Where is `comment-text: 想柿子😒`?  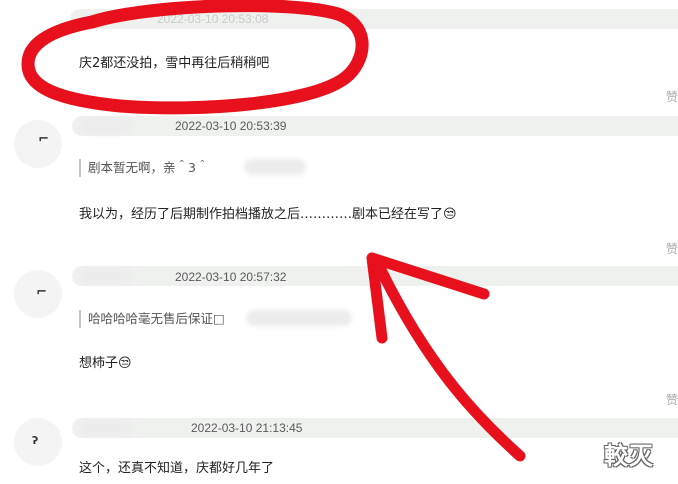
comment-text: 想柿子😒 is located at coordinates (105, 363).